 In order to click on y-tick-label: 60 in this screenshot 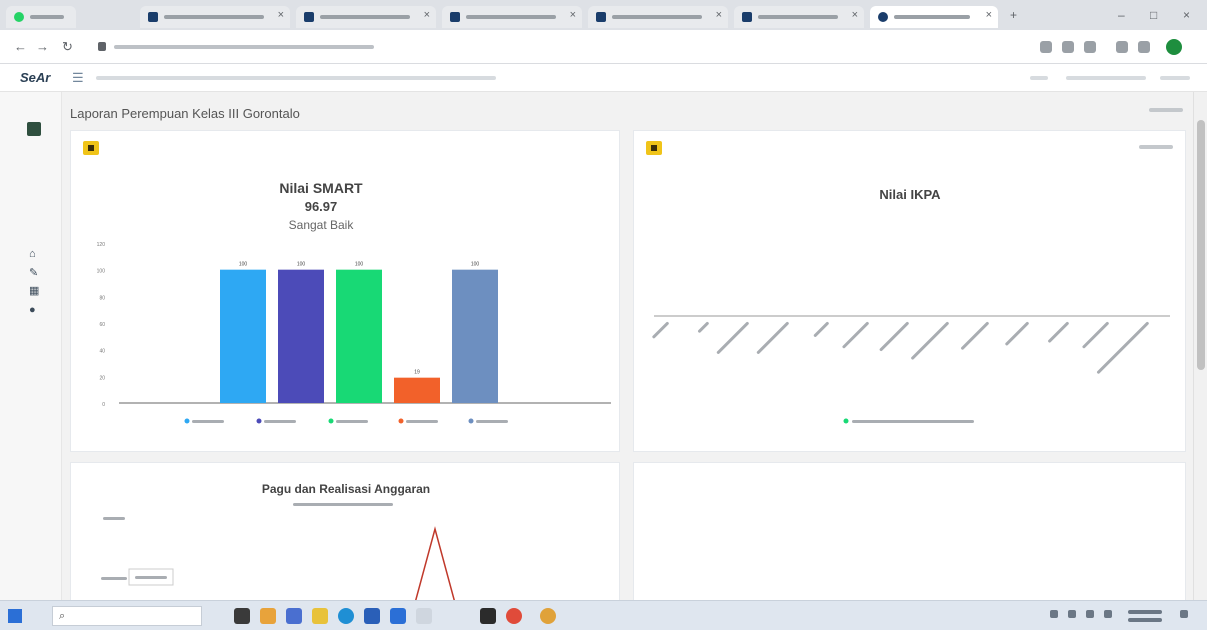, I will do `click(102, 325)`.